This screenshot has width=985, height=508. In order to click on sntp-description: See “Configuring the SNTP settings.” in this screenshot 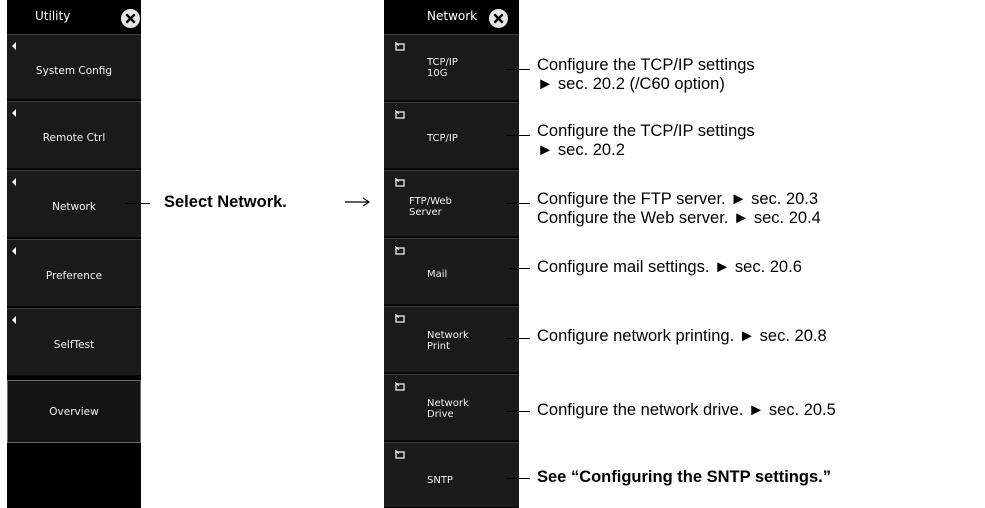, I will do `click(684, 477)`.